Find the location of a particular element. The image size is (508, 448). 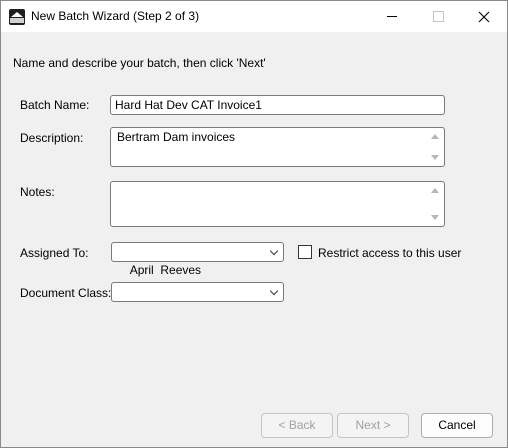

minimize-button is located at coordinates (392, 16).